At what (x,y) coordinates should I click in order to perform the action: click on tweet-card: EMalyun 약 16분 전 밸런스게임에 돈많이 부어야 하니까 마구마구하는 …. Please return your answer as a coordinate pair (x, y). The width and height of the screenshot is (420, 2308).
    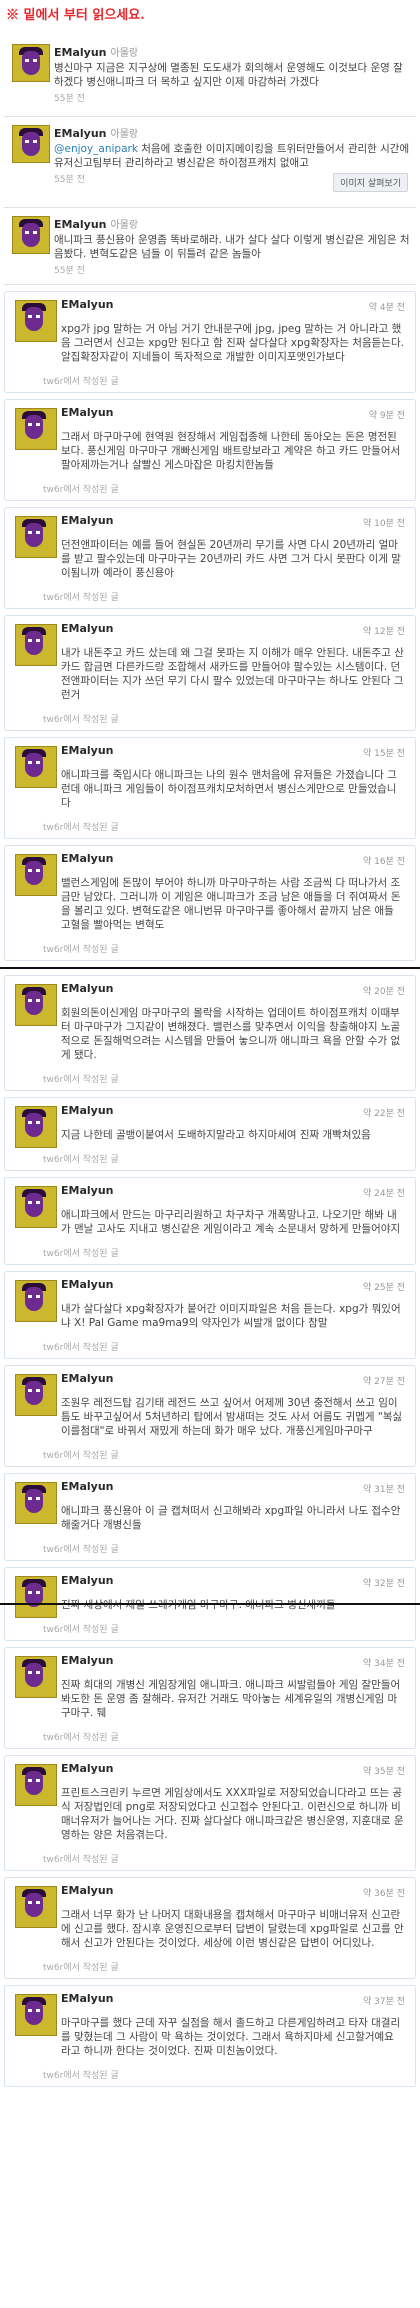
    Looking at the image, I should click on (210, 903).